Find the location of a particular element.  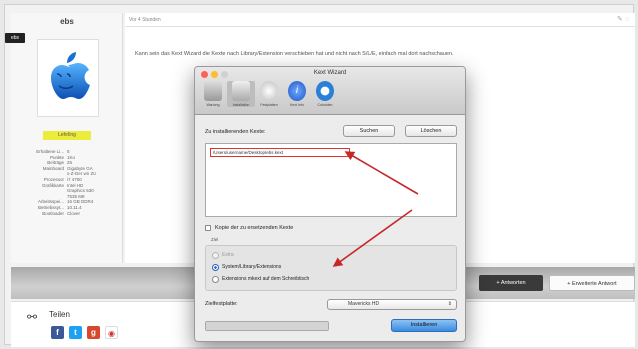

share-icon: ⚯ is located at coordinates (32, 317).